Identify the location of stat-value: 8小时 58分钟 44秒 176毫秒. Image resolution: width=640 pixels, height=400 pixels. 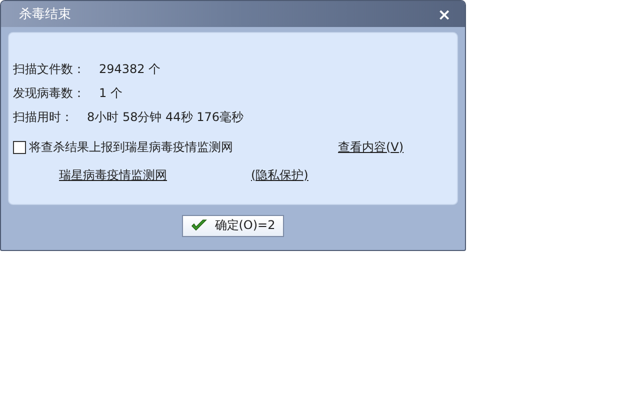
(165, 117).